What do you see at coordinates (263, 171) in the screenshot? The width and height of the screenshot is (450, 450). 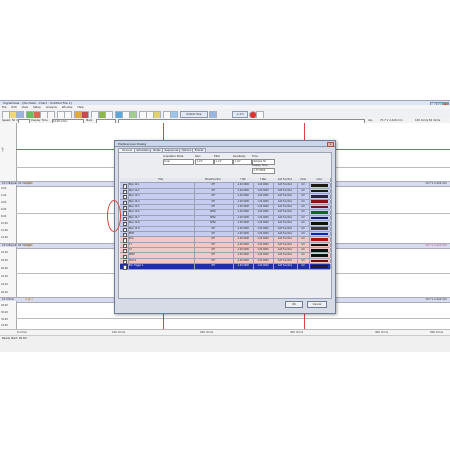 I see `display-time-input: 1.75 0000` at bounding box center [263, 171].